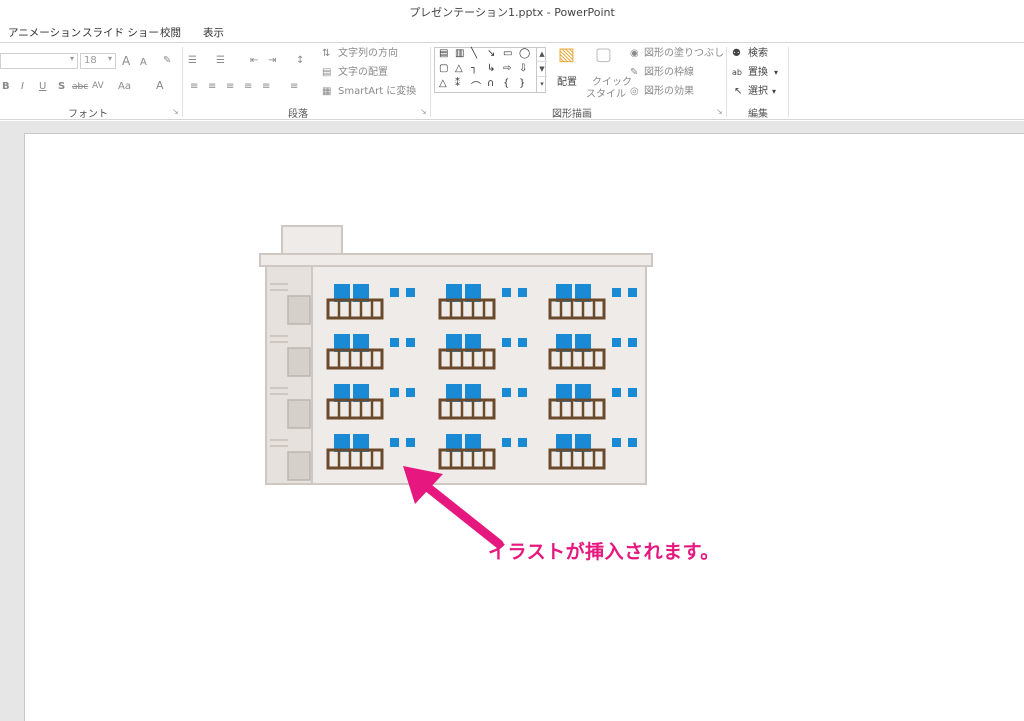 This screenshot has height=721, width=1024. Describe the element at coordinates (776, 73) in the screenshot. I see `replace-dropdown-icon: ▾` at that location.